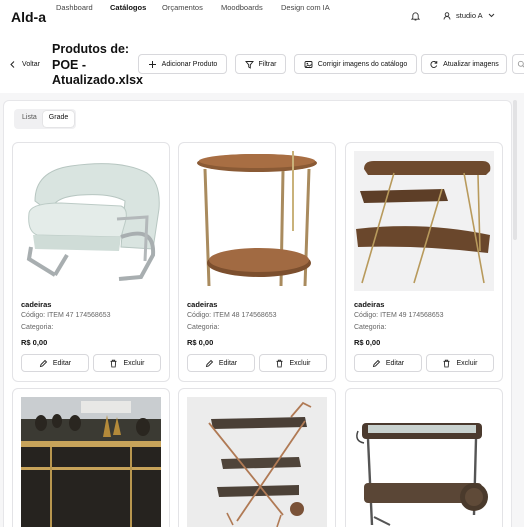 The height and width of the screenshot is (527, 524). What do you see at coordinates (471, 64) in the screenshot?
I see `refresh-images-label: Atualizar imagens` at bounding box center [471, 64].